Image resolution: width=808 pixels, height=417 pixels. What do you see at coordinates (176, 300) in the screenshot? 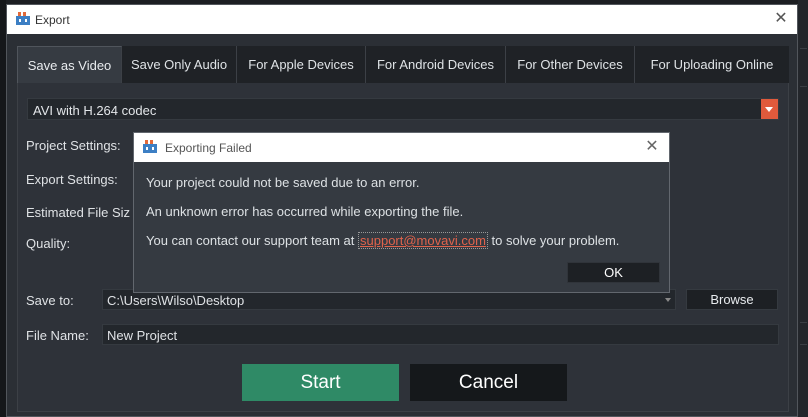
I see `save-to-value: C:\Users\Wilso\Desktop` at bounding box center [176, 300].